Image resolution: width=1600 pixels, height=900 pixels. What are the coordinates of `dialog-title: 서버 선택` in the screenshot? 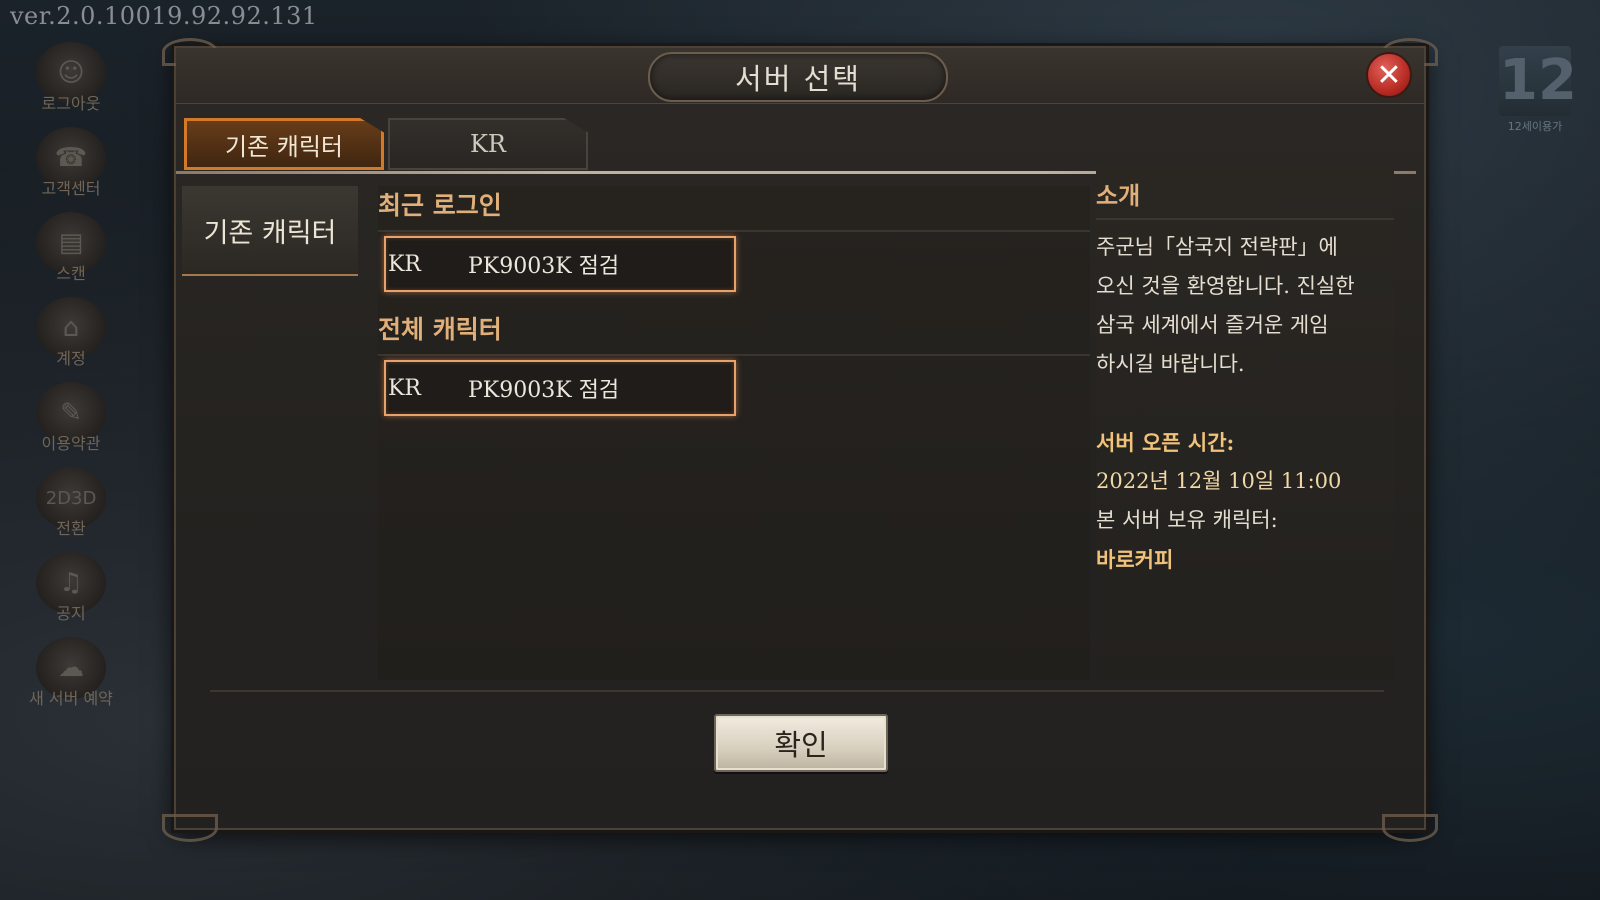 It's located at (798, 79).